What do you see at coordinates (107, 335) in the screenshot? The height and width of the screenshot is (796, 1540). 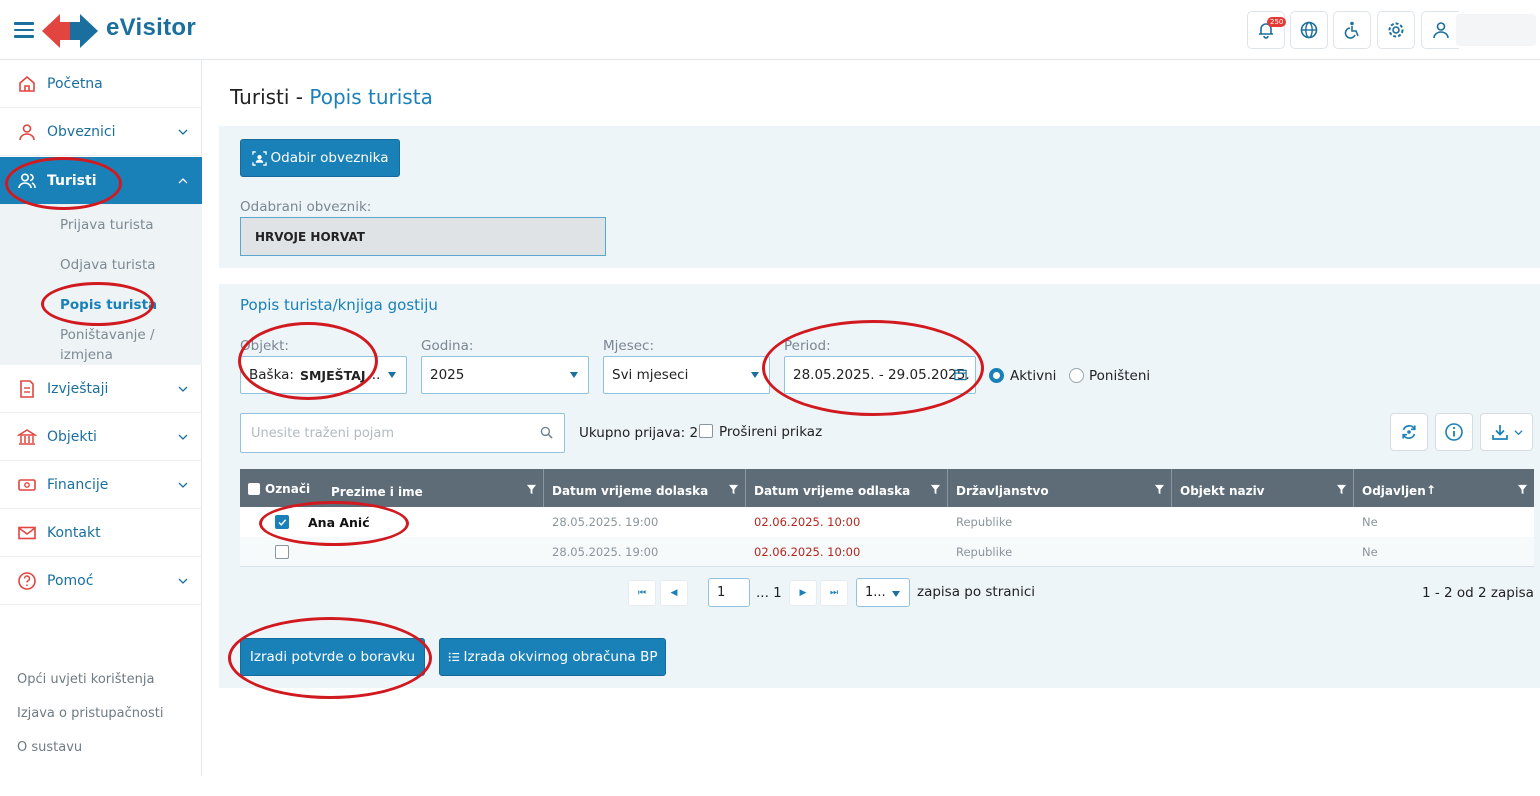 I see `submenu-ponistavanje: Poništavanje /` at bounding box center [107, 335].